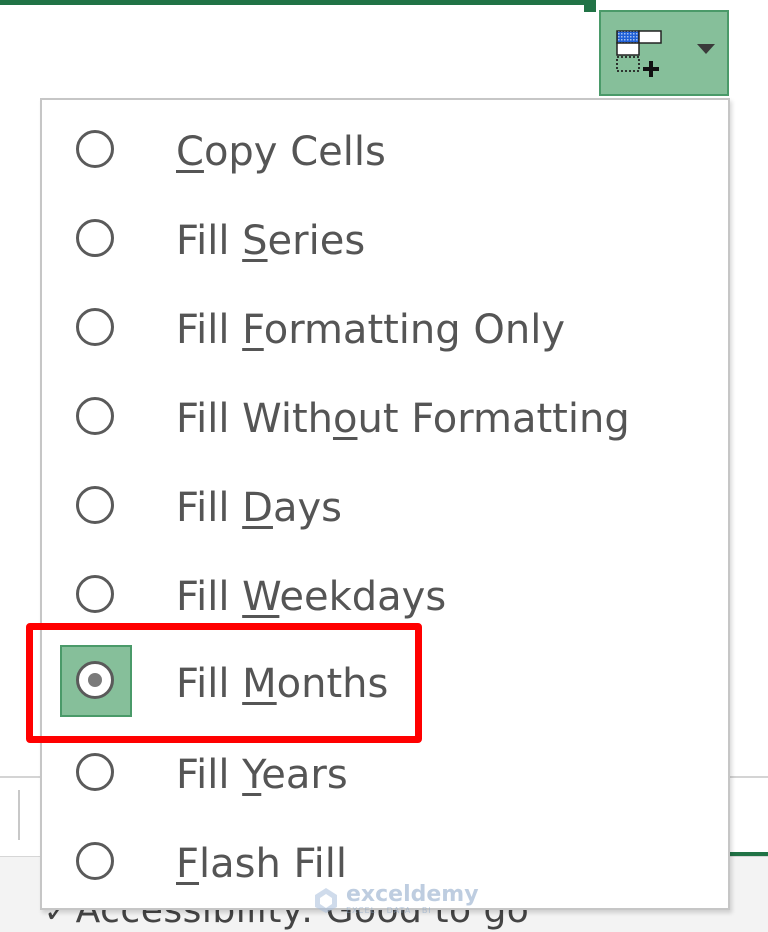 The height and width of the screenshot is (932, 768). I want to click on fill-handle, so click(590, 6).